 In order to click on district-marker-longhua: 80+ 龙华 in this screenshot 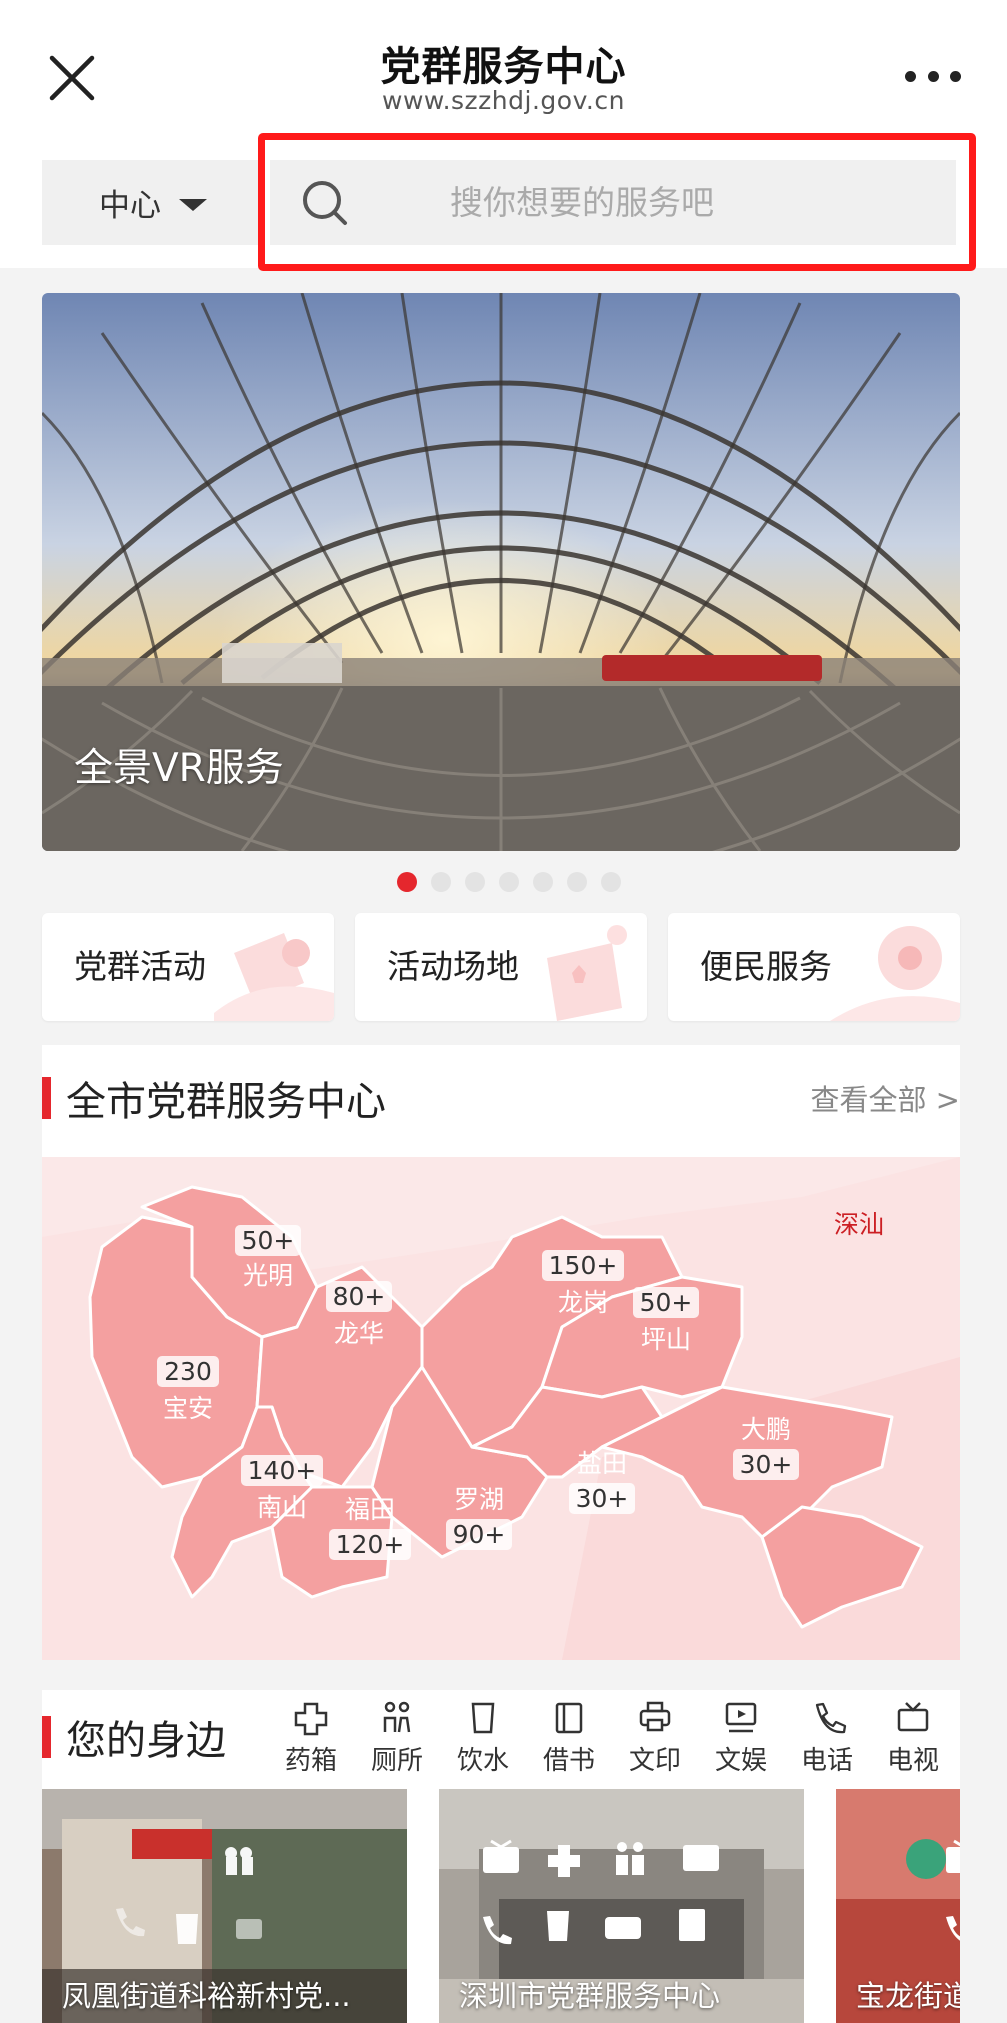, I will do `click(359, 1315)`.